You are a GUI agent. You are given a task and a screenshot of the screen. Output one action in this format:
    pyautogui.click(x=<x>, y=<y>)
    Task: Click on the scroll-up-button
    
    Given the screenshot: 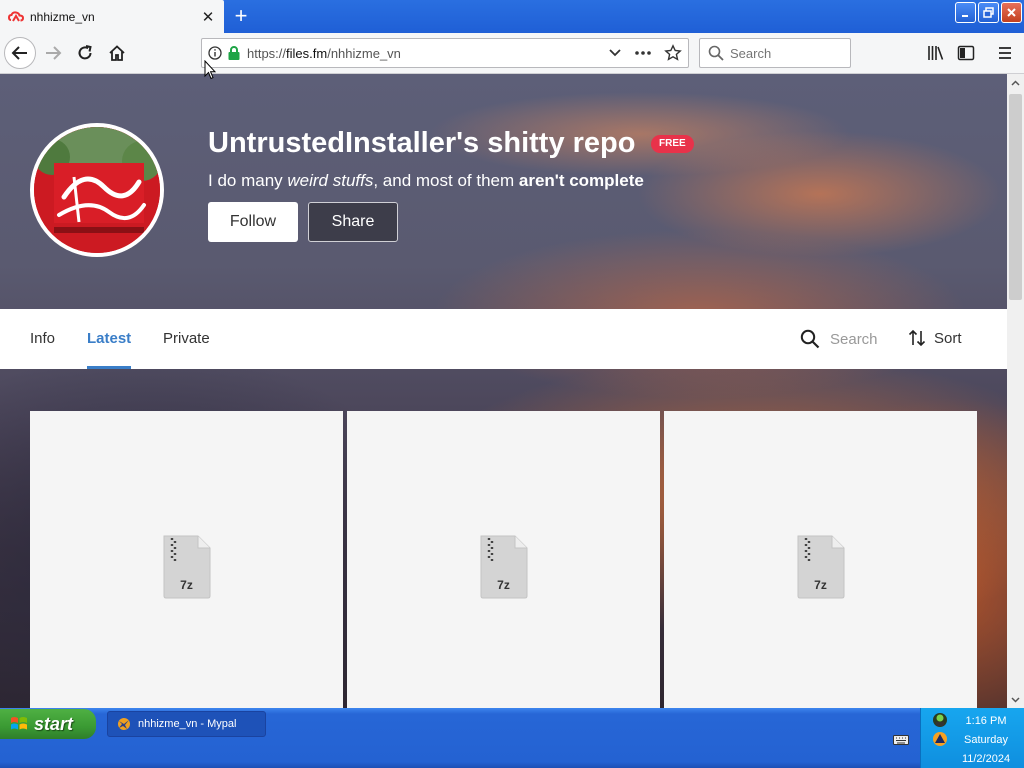 What is the action you would take?
    pyautogui.click(x=1015, y=82)
    